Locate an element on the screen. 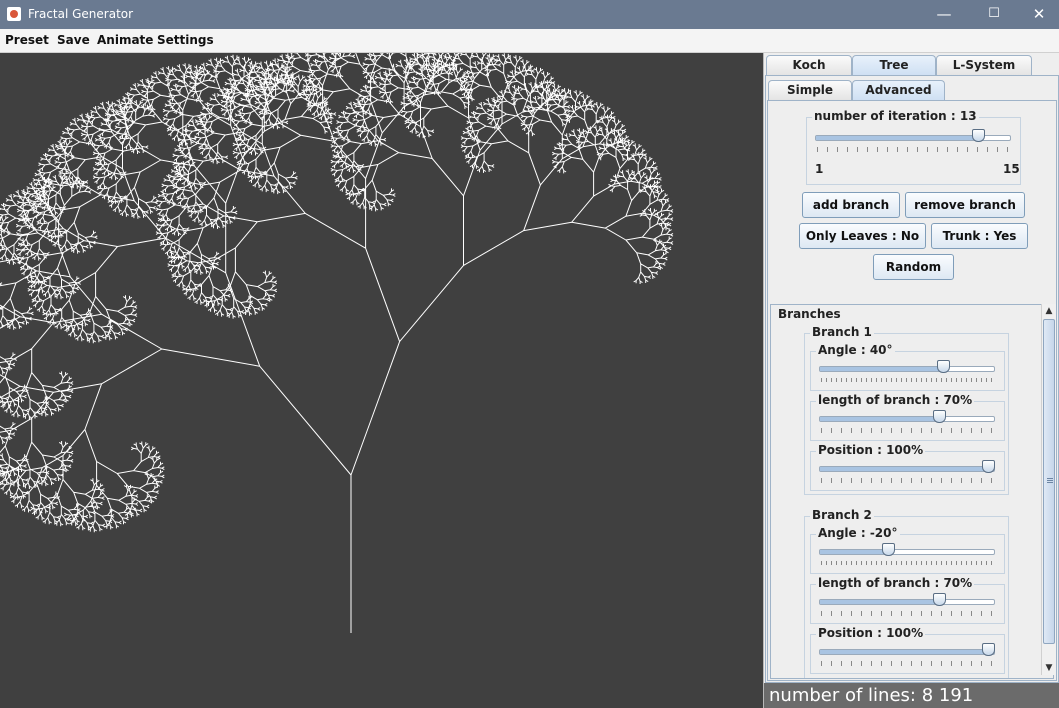 The width and height of the screenshot is (1059, 708). scroll-down-arrow-icon: ▼ is located at coordinates (1049, 668).